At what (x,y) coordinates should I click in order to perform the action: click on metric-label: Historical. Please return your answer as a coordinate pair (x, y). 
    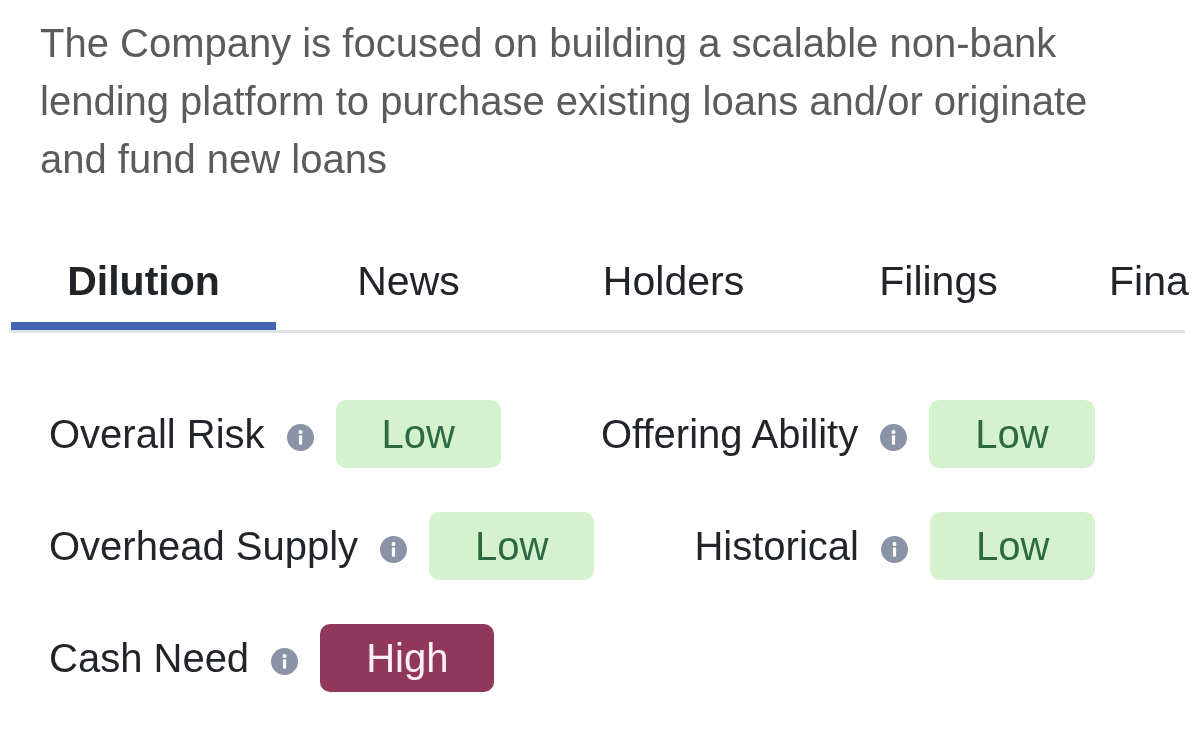
    Looking at the image, I should click on (776, 546).